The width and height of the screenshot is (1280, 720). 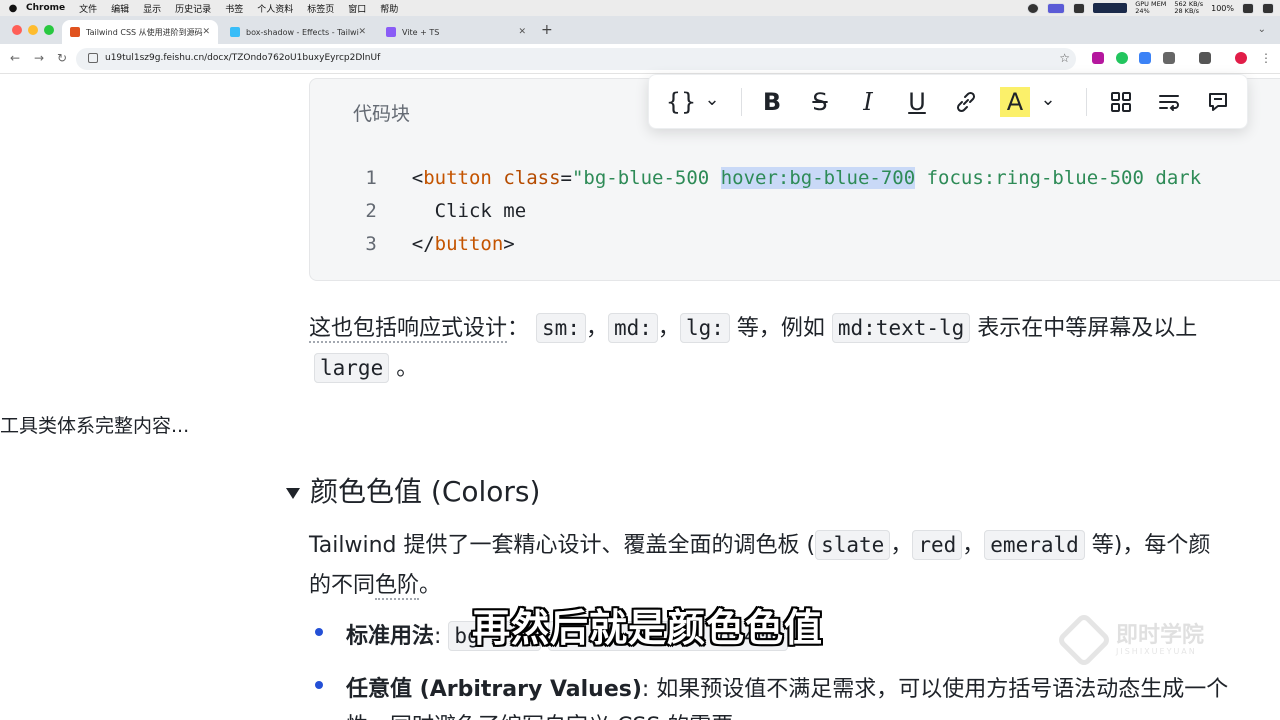 What do you see at coordinates (901, 328) in the screenshot?
I see `inline-code: md:text-lg` at bounding box center [901, 328].